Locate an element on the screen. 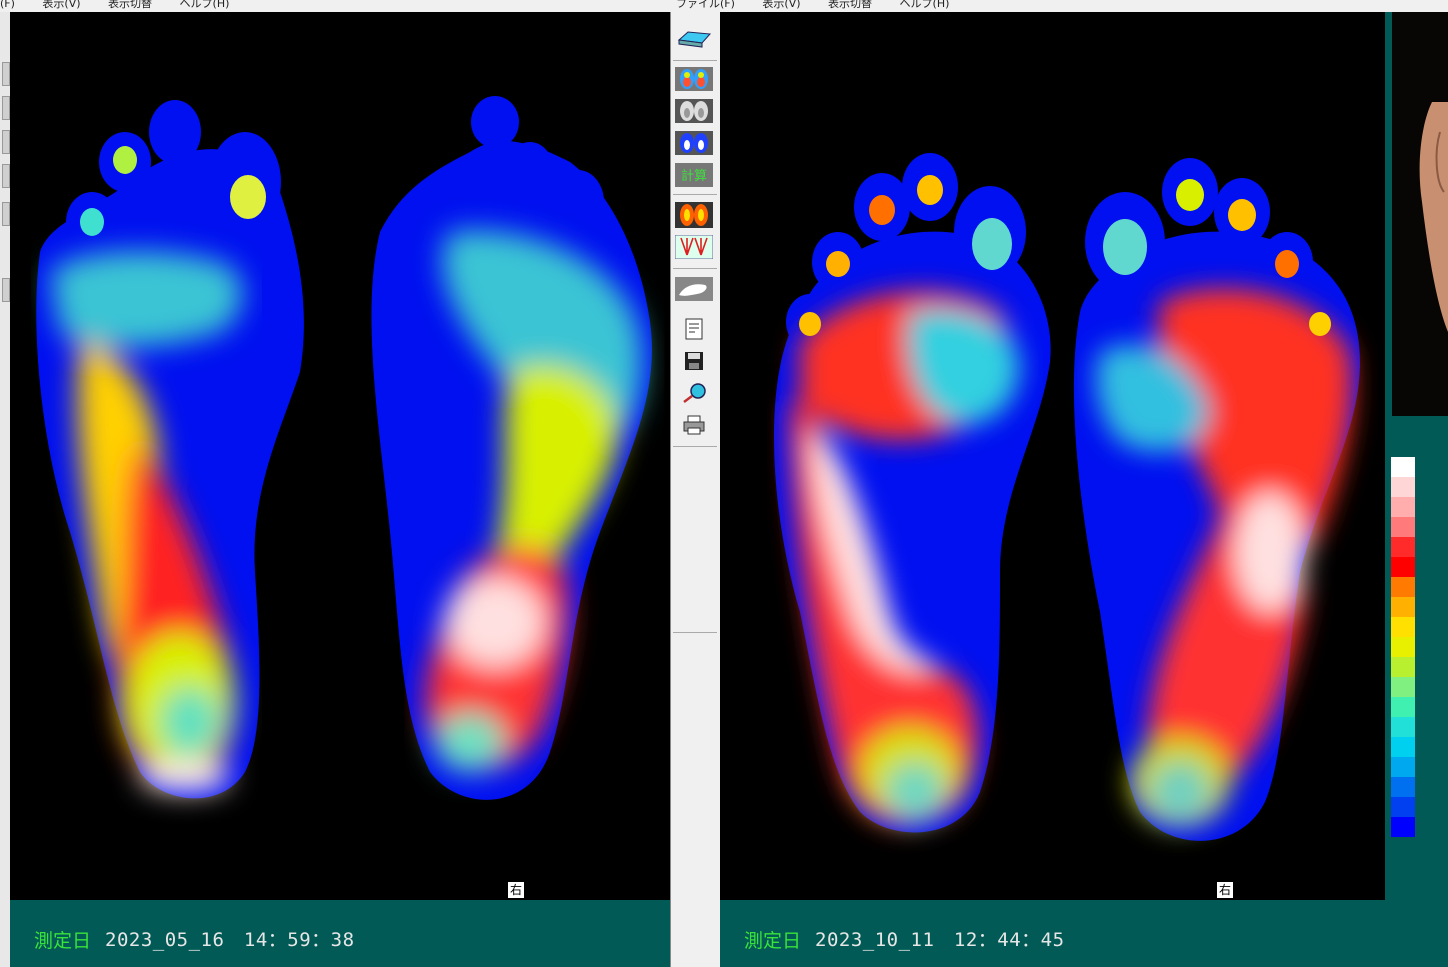  foot-scan-button is located at coordinates (694, 289).